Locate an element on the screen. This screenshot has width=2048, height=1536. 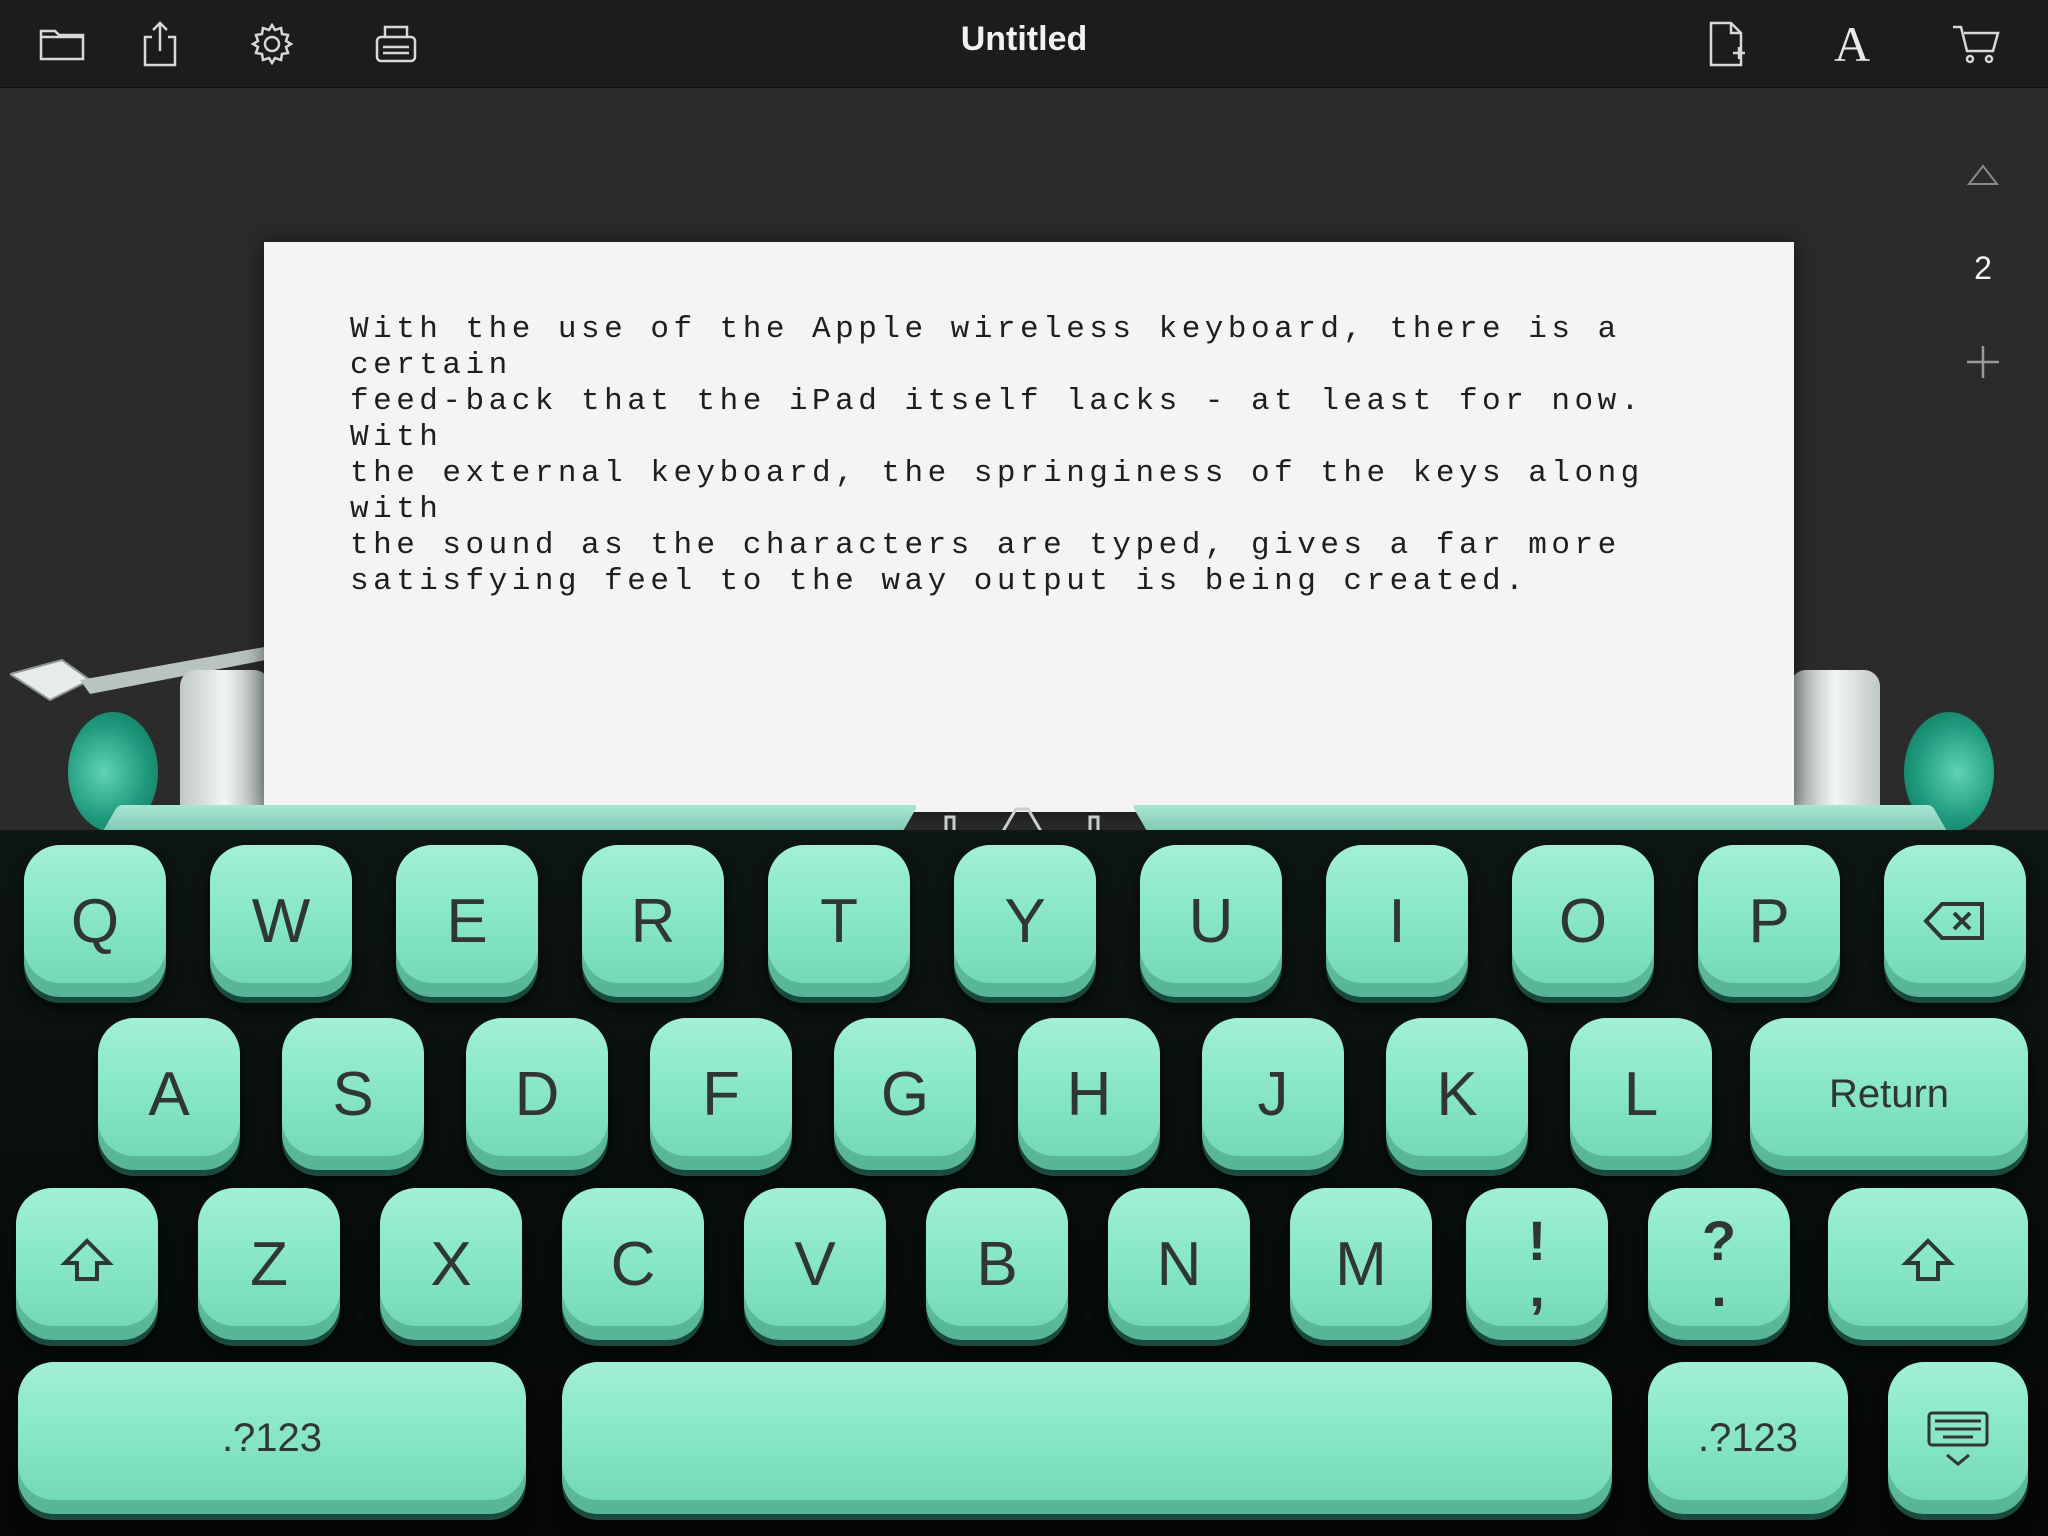
top-toolbar: Untitled A is located at coordinates (1024, 44).